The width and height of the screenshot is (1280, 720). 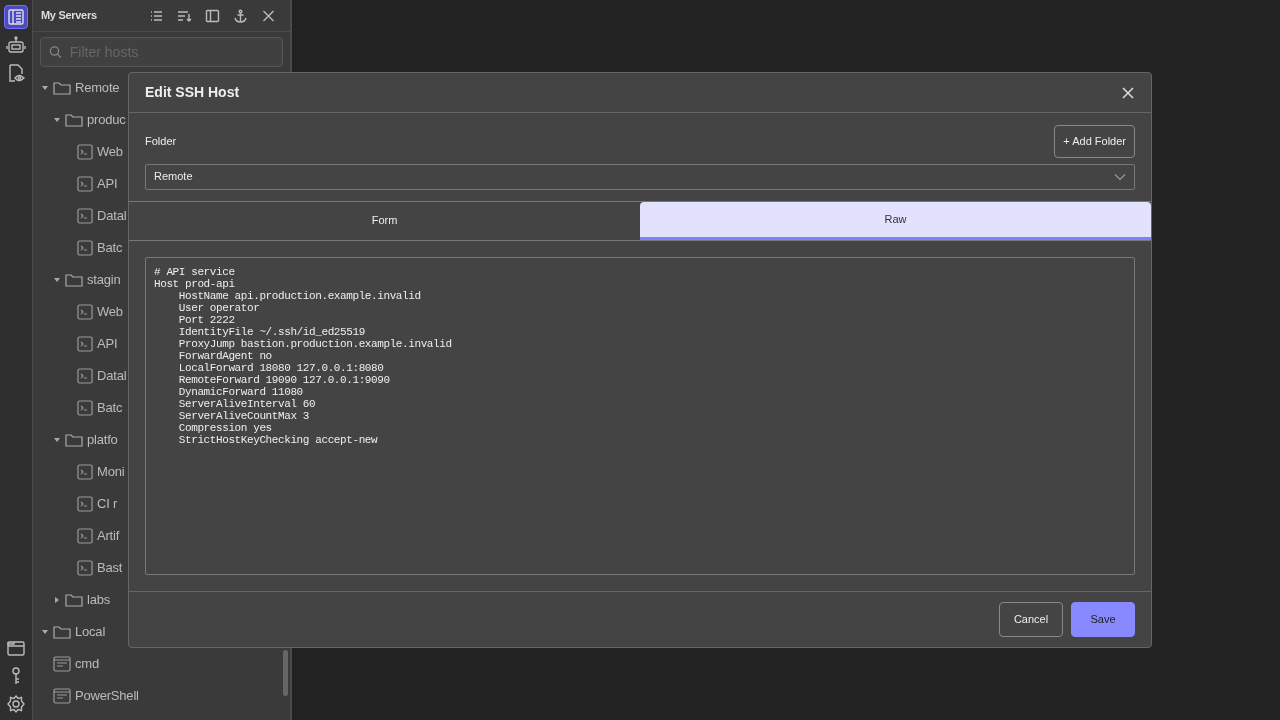 What do you see at coordinates (184, 15) in the screenshot?
I see `sort-icon` at bounding box center [184, 15].